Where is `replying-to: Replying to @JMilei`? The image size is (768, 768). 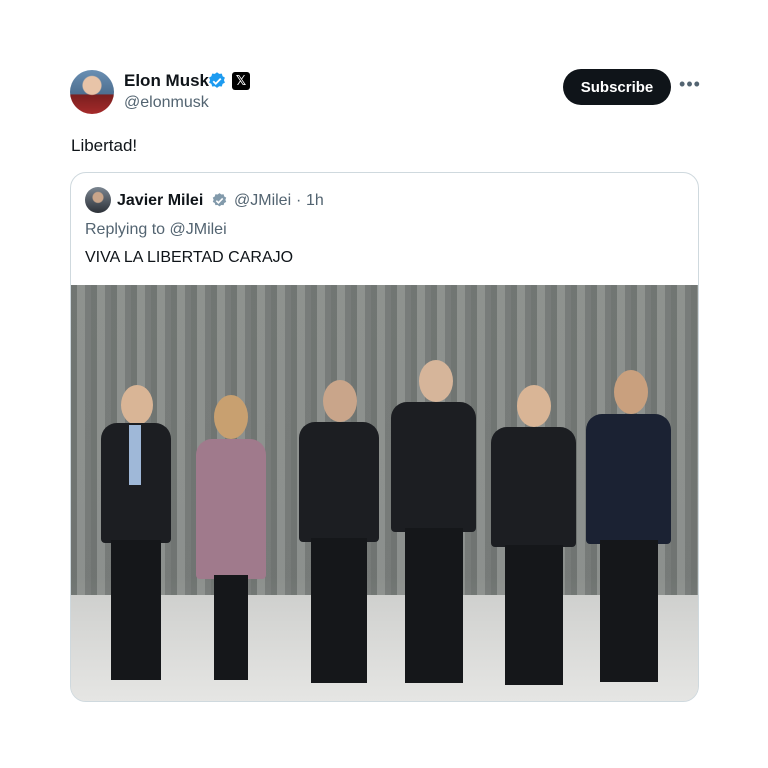
replying-to: Replying to @JMilei is located at coordinates (156, 229).